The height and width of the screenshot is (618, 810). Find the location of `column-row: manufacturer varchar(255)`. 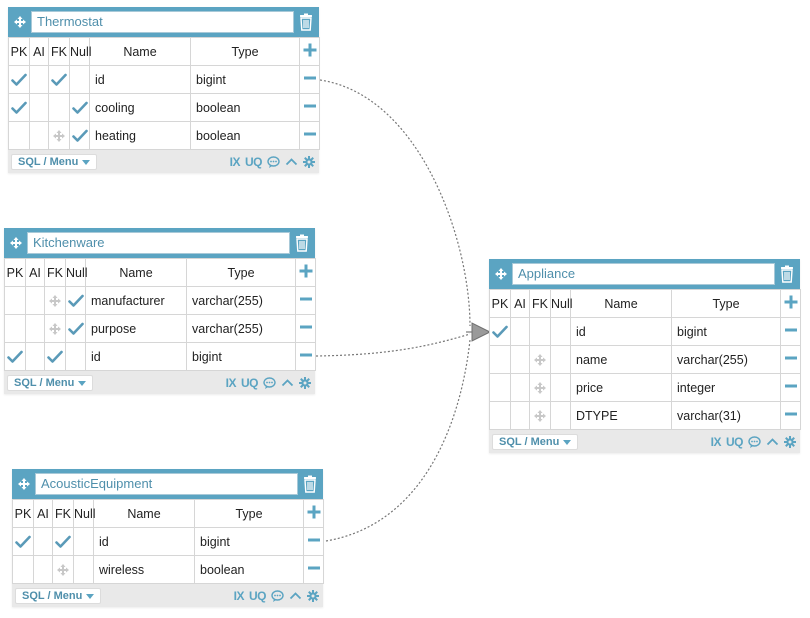

column-row: manufacturer varchar(255) is located at coordinates (160, 300).